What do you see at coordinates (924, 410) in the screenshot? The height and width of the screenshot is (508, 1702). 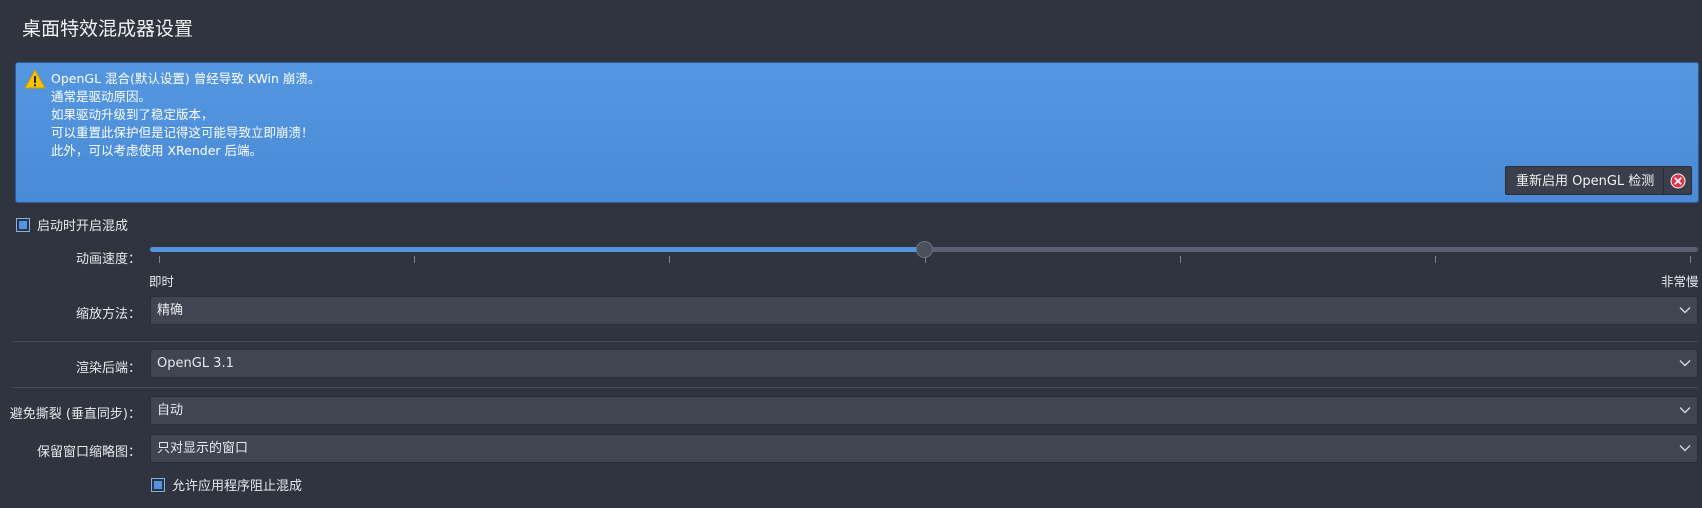 I see `tearing-prevention-select: 自动` at bounding box center [924, 410].